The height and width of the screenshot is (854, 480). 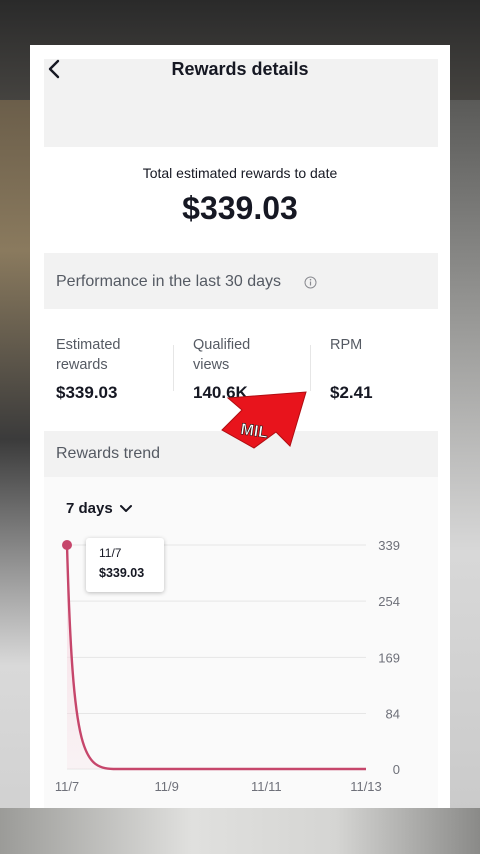 I want to click on x-tick-label: 11/13, so click(x=366, y=786).